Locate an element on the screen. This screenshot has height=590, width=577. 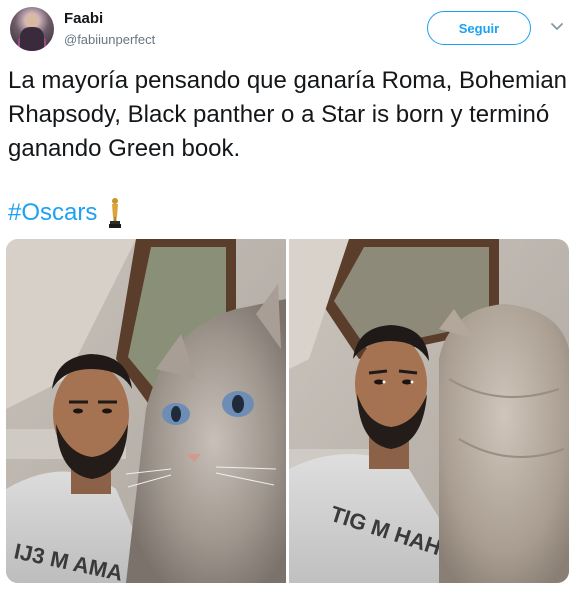
chevron-down-icon is located at coordinates (557, 27).